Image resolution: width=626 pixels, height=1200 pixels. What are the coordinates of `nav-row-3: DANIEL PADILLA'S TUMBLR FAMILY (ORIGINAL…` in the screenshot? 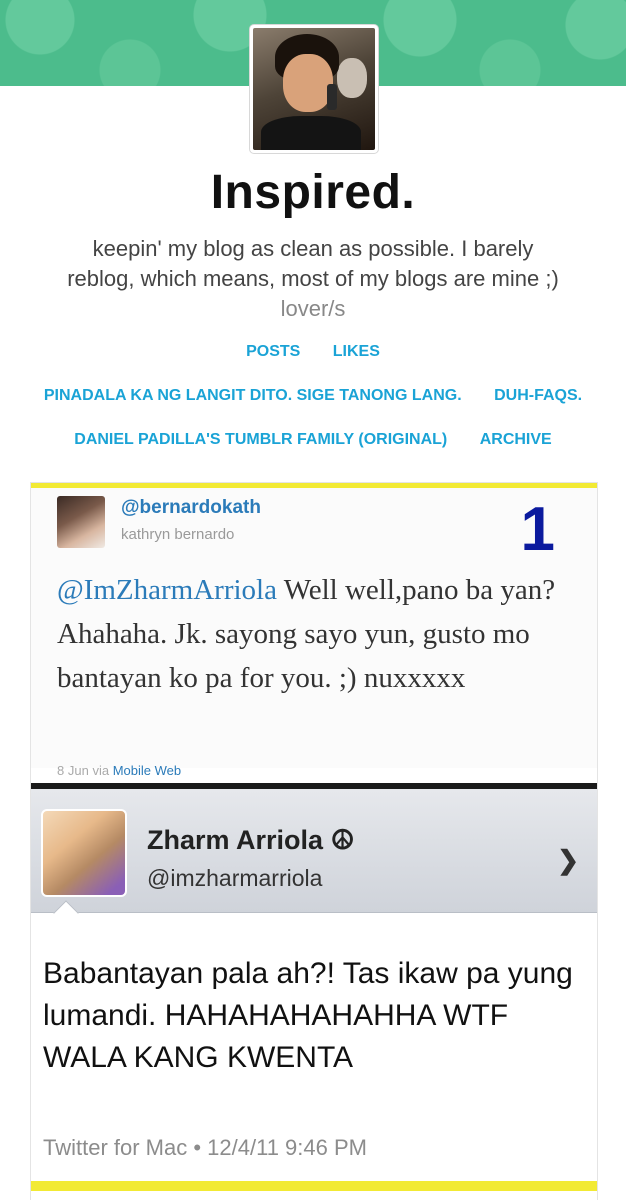 It's located at (313, 440).